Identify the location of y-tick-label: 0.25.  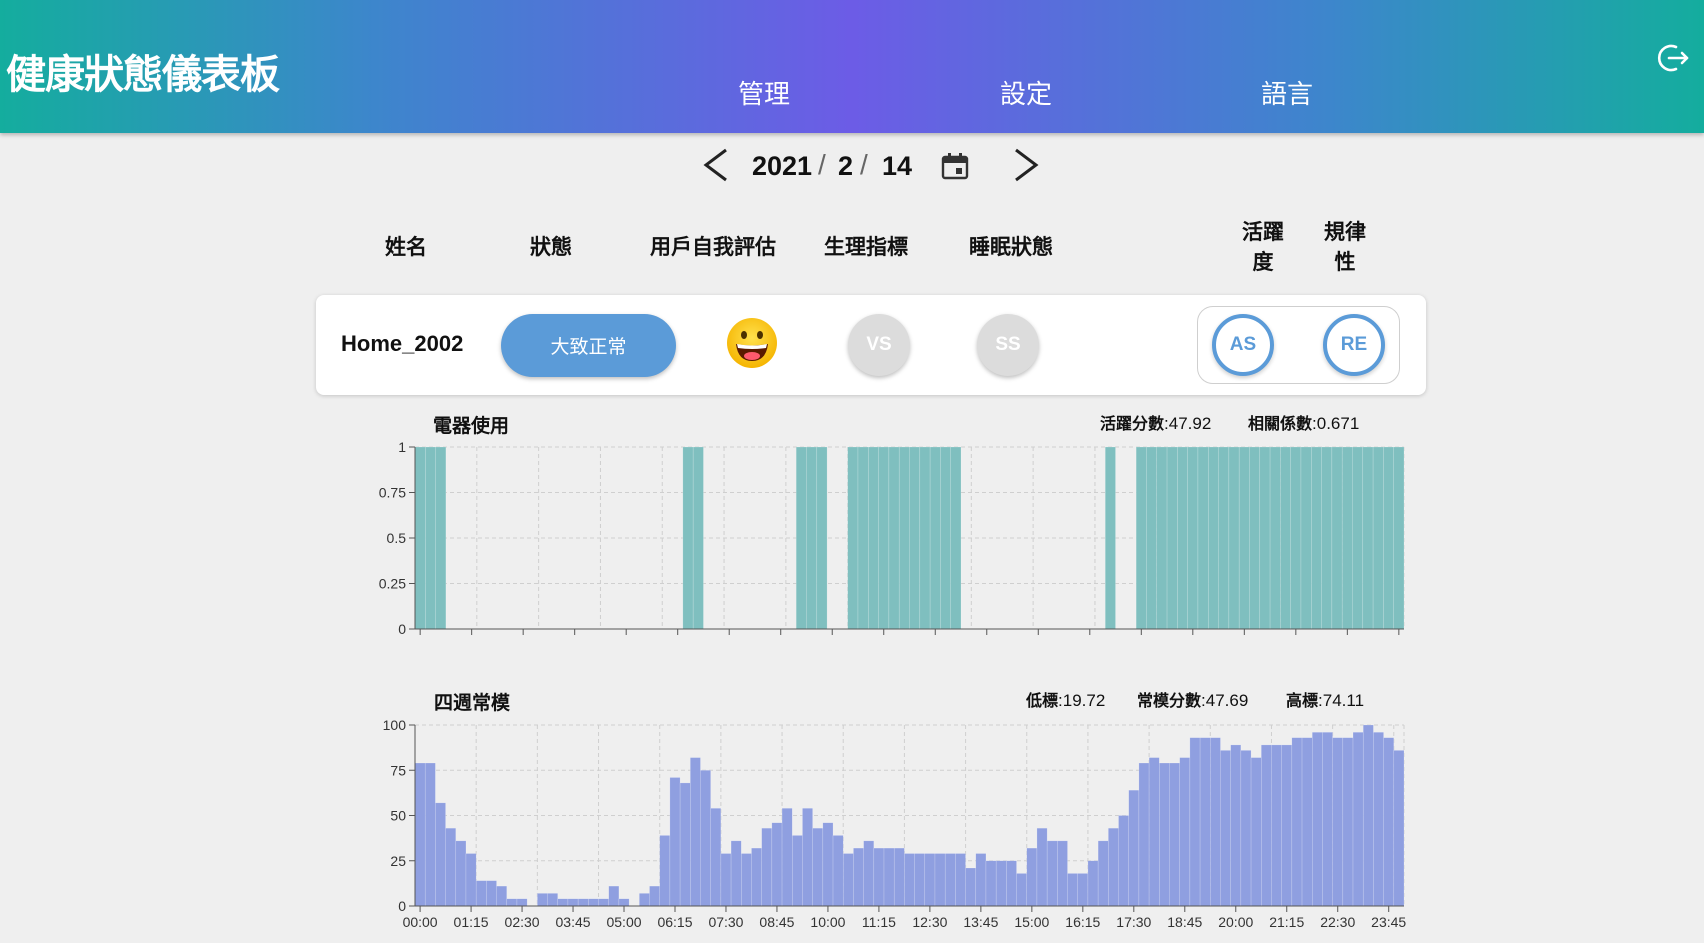
(392, 584).